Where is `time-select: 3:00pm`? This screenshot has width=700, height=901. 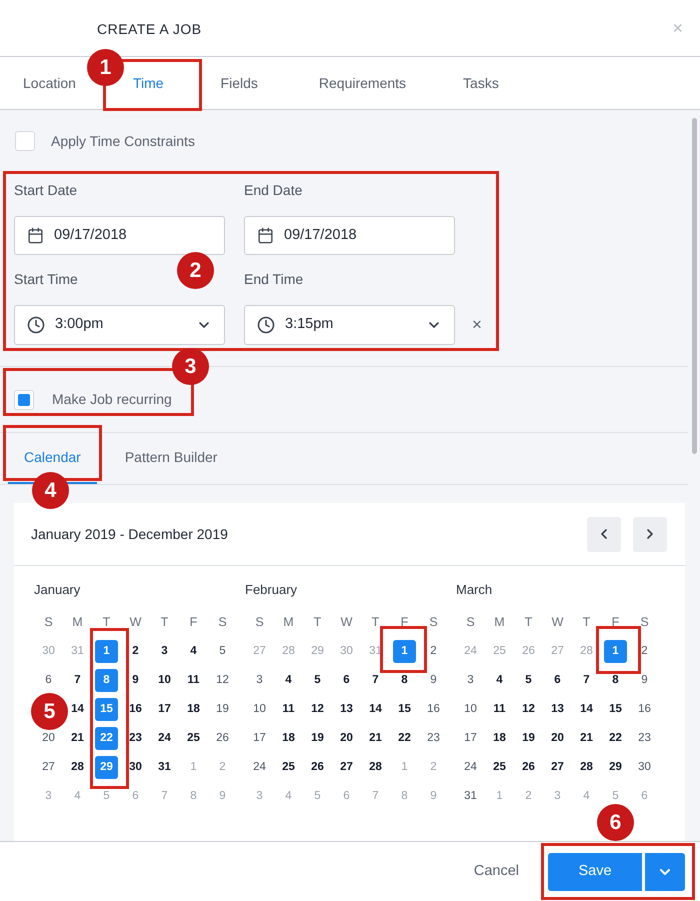
time-select: 3:00pm is located at coordinates (119, 325).